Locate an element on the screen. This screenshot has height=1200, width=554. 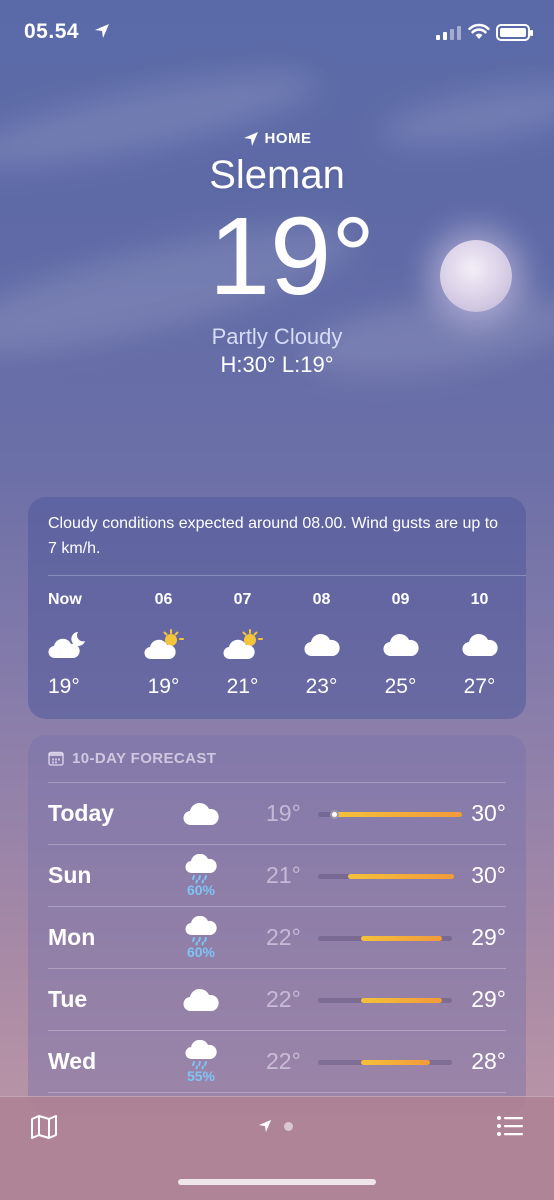
forecast-row: Tue 22° 29° is located at coordinates (277, 1000).